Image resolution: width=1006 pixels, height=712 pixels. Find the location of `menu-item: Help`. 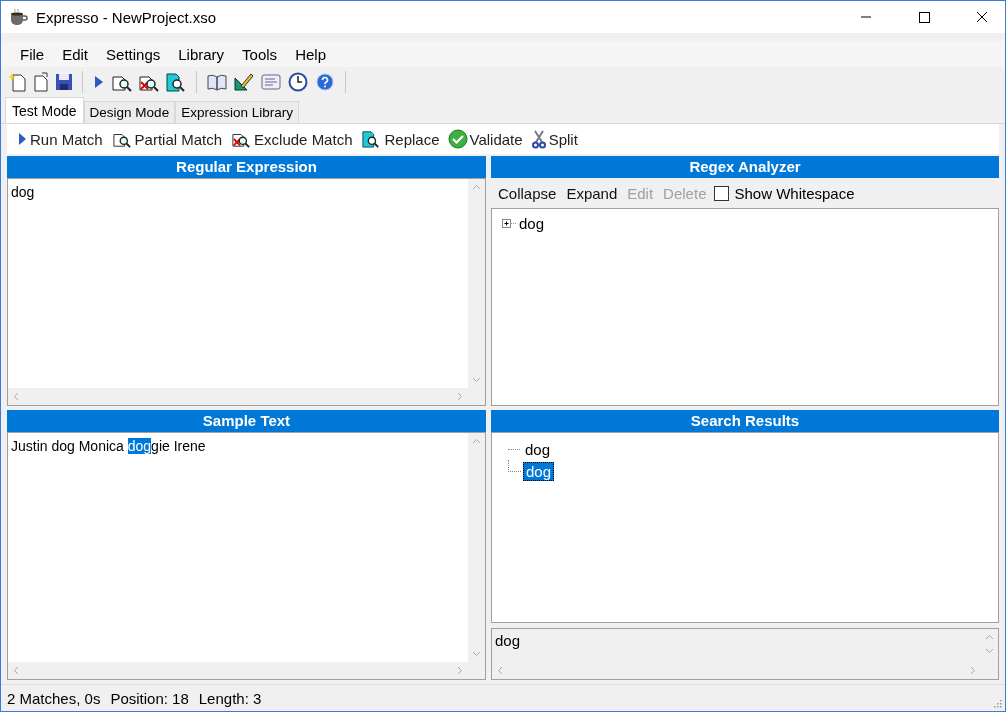

menu-item: Help is located at coordinates (310, 54).